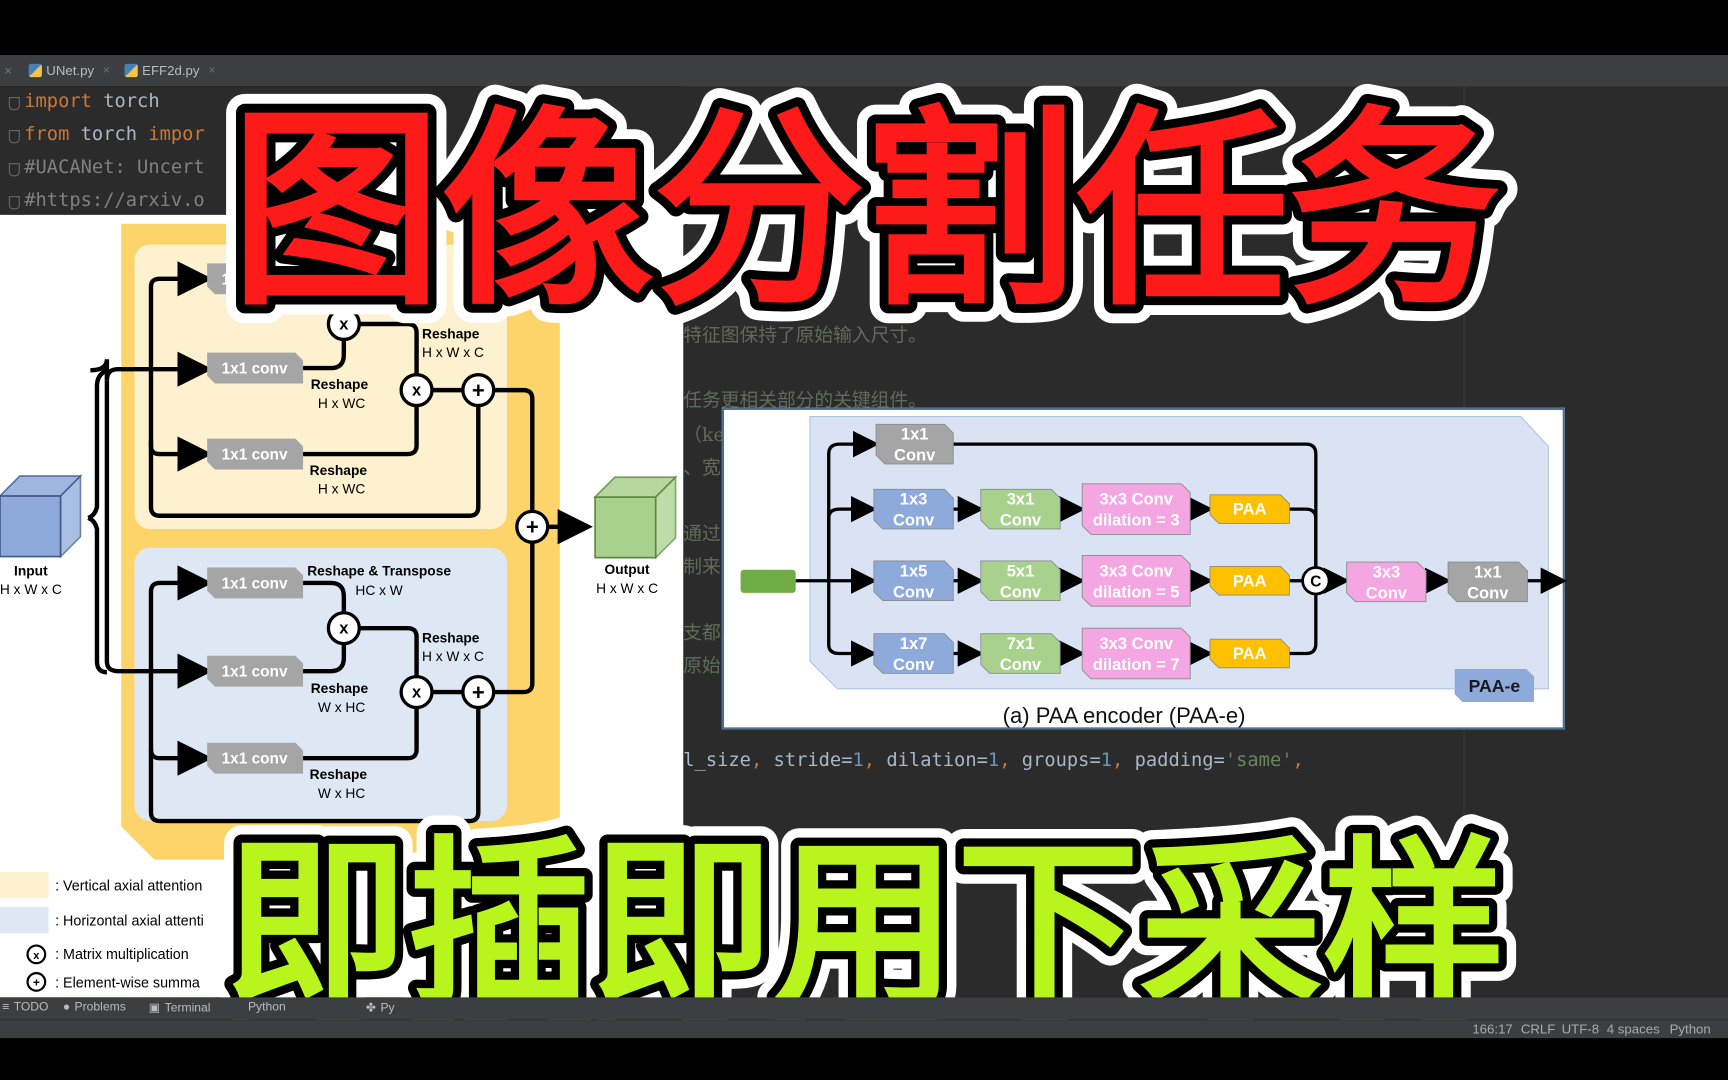  I want to click on dilated-conv-block: 3x3 Conv dilation = 3, so click(1136, 509).